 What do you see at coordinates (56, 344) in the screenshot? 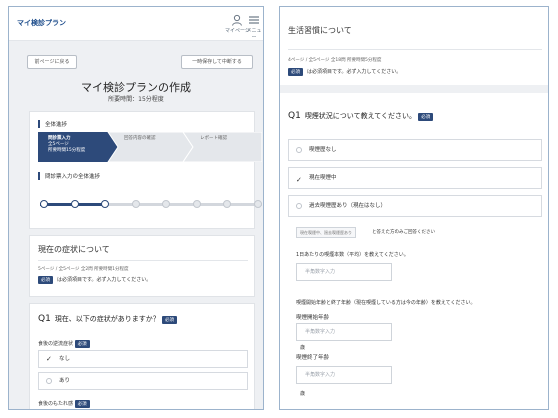
I see `subquestion-1-text: 食後の逆流症状` at bounding box center [56, 344].